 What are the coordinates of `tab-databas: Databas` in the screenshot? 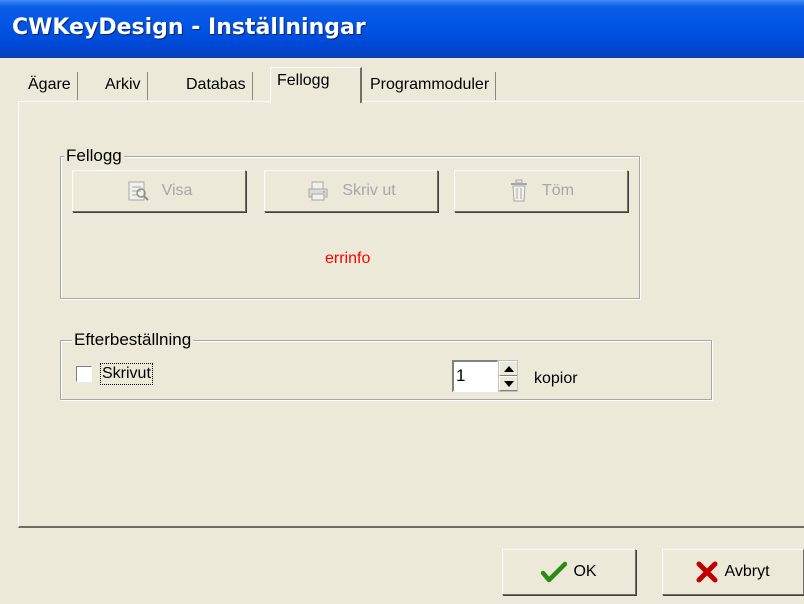 It's located at (216, 86).